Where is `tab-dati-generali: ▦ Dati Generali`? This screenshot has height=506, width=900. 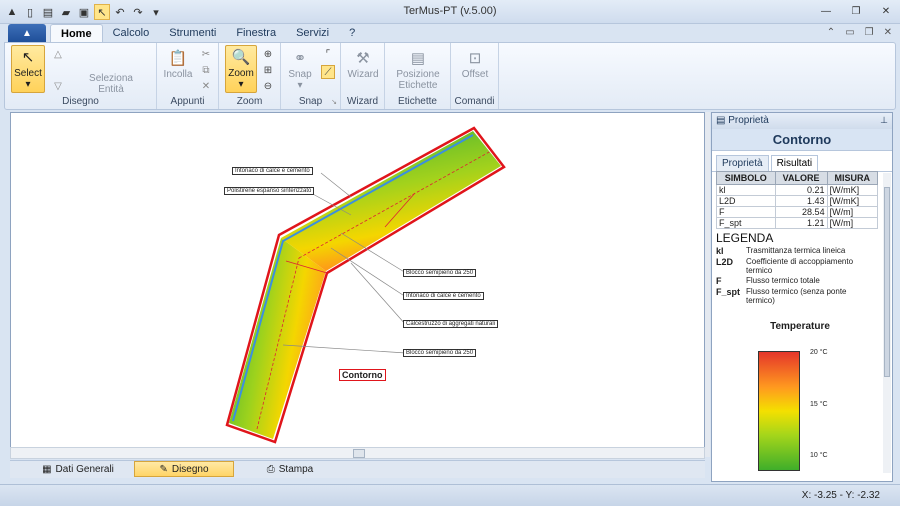
tab-dati-generali: ▦ Dati Generali is located at coordinates (78, 469).